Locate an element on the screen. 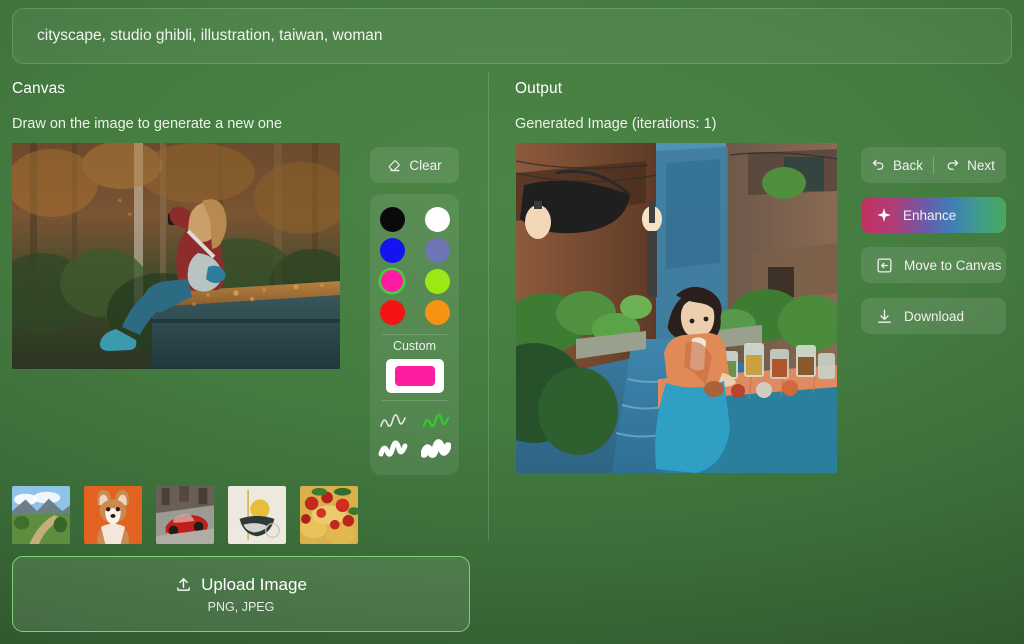  output-subtitle: Generated Image (iterations: 1) is located at coordinates (616, 124).